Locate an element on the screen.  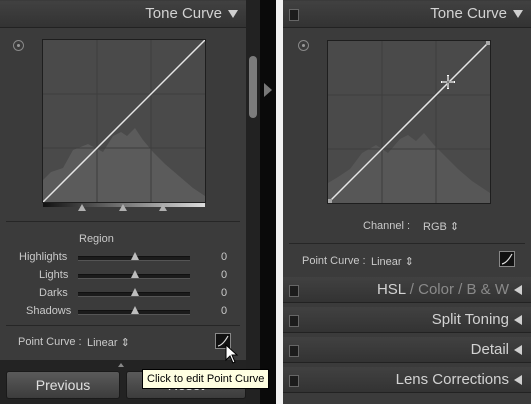
panel-expand-arrow-icon is located at coordinates (268, 90).